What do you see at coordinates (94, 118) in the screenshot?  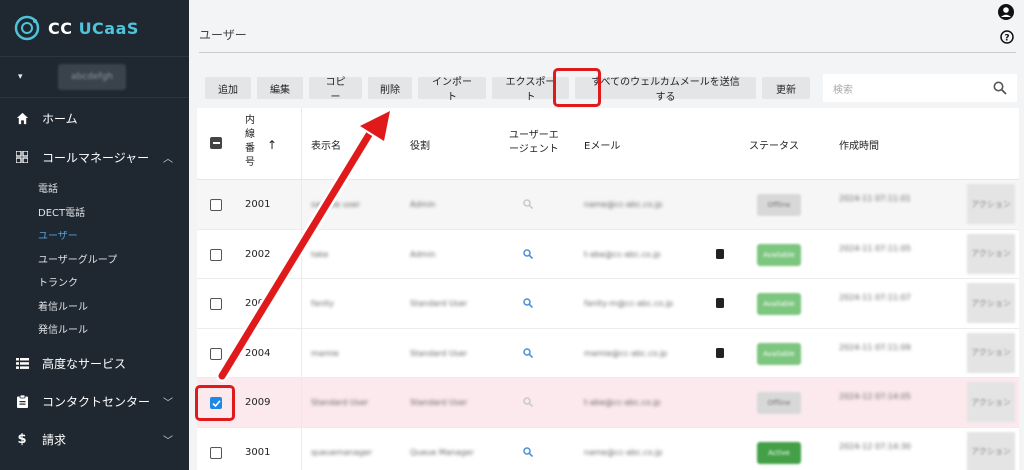 I see `sidebar-item-home: ホーム` at bounding box center [94, 118].